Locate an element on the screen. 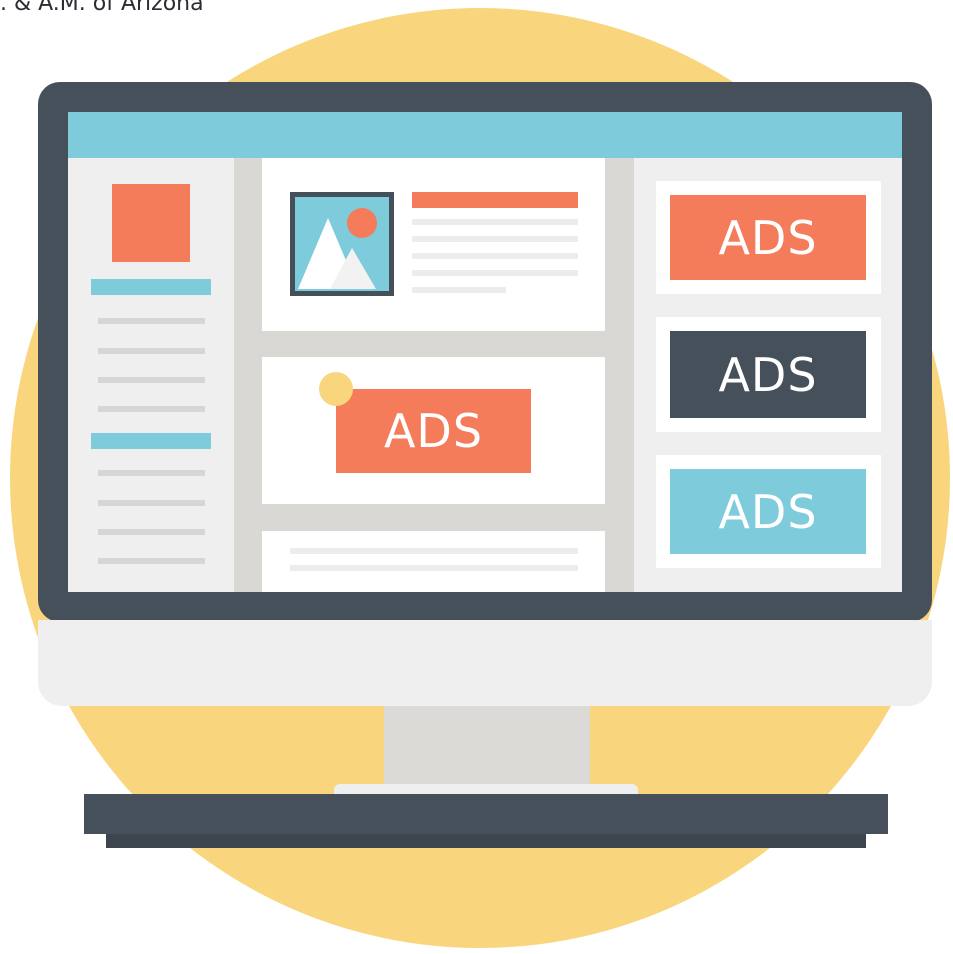 The height and width of the screenshot is (954, 953). browser-top-bar is located at coordinates (485, 135).